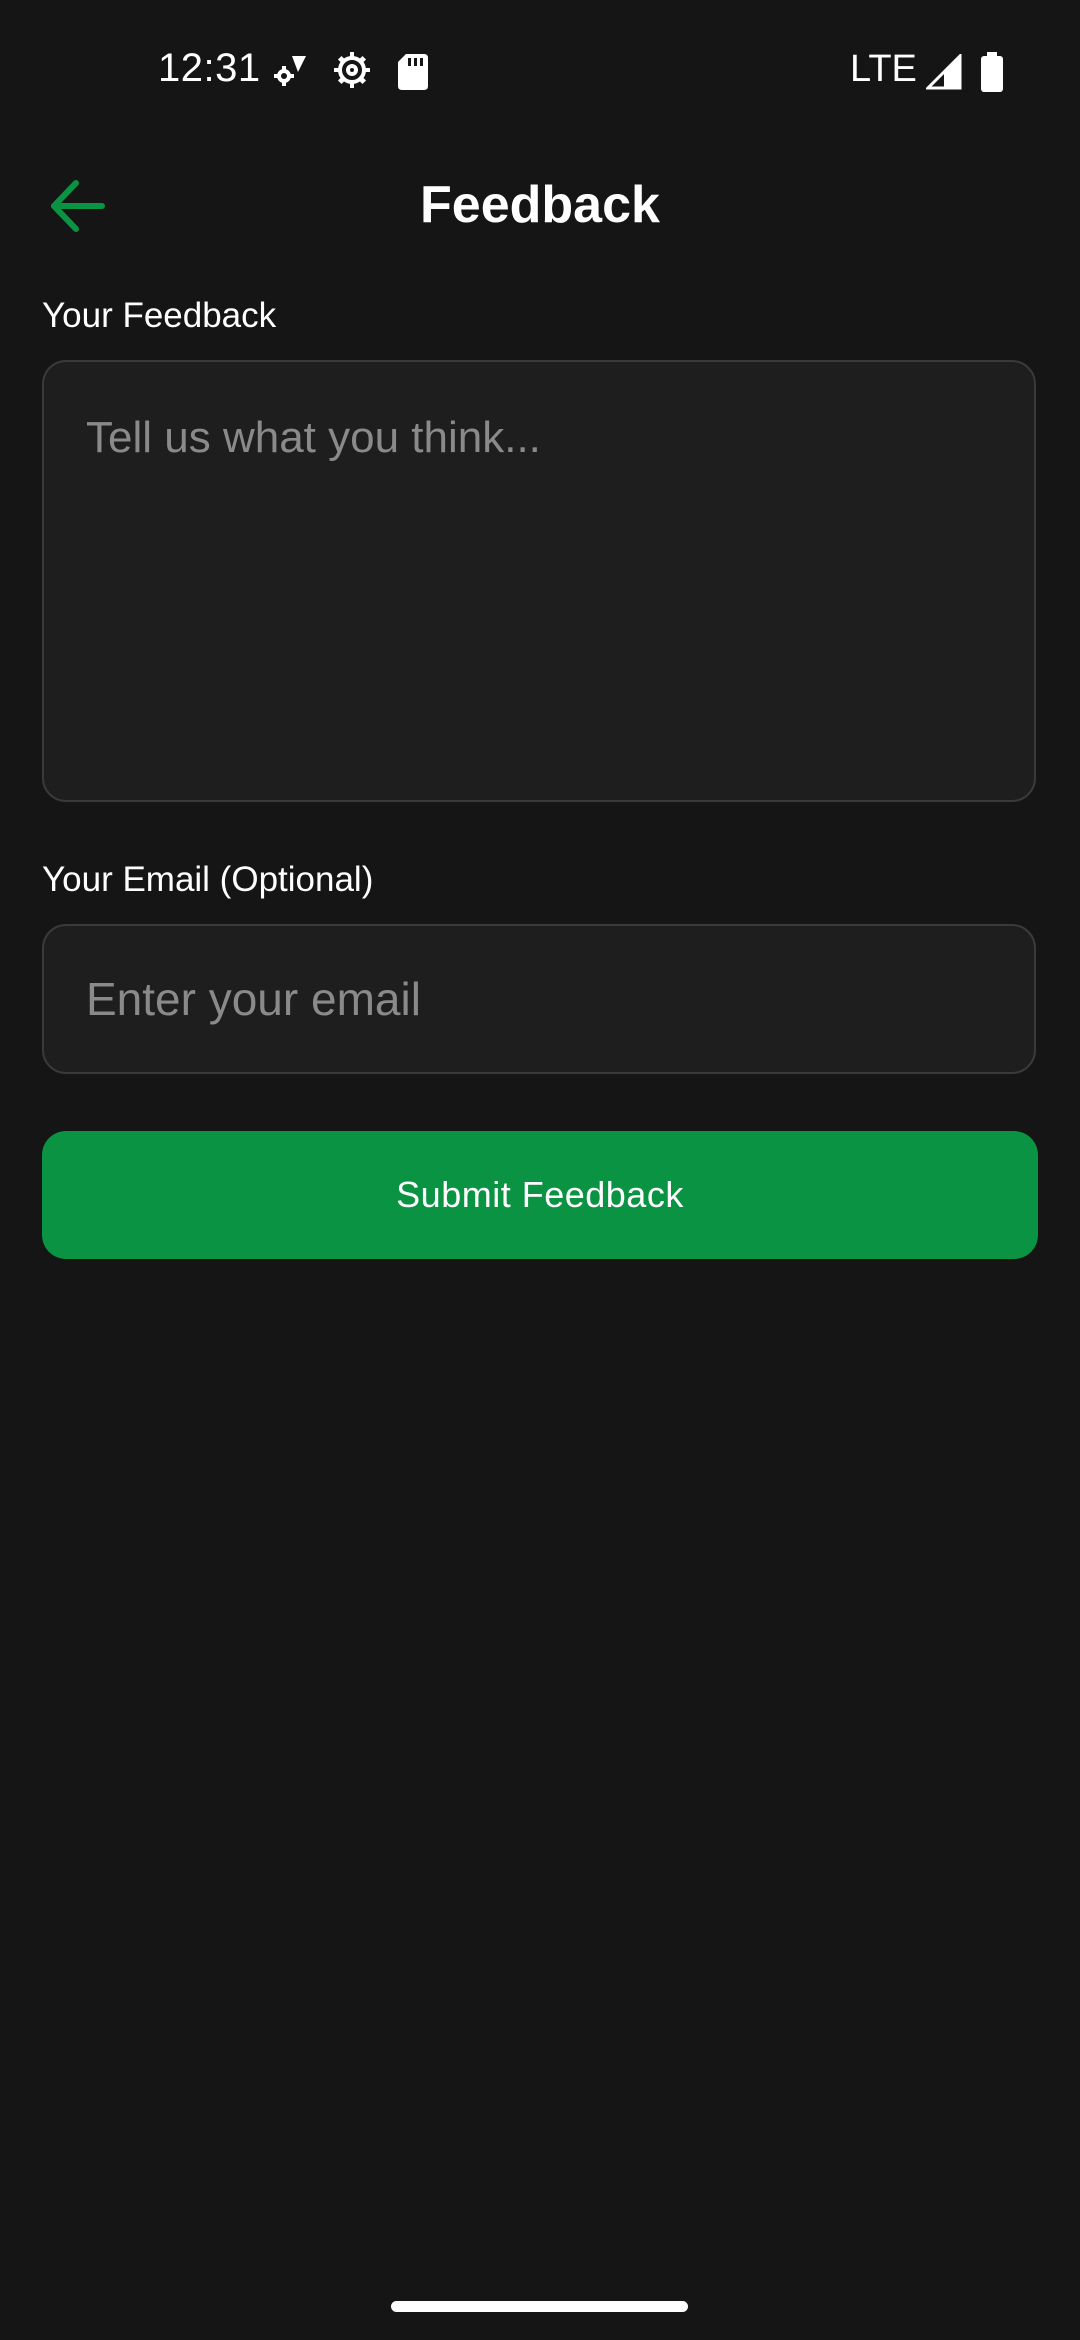 This screenshot has width=1080, height=2340. What do you see at coordinates (208, 879) in the screenshot?
I see `email-label: Your Email (Optional)` at bounding box center [208, 879].